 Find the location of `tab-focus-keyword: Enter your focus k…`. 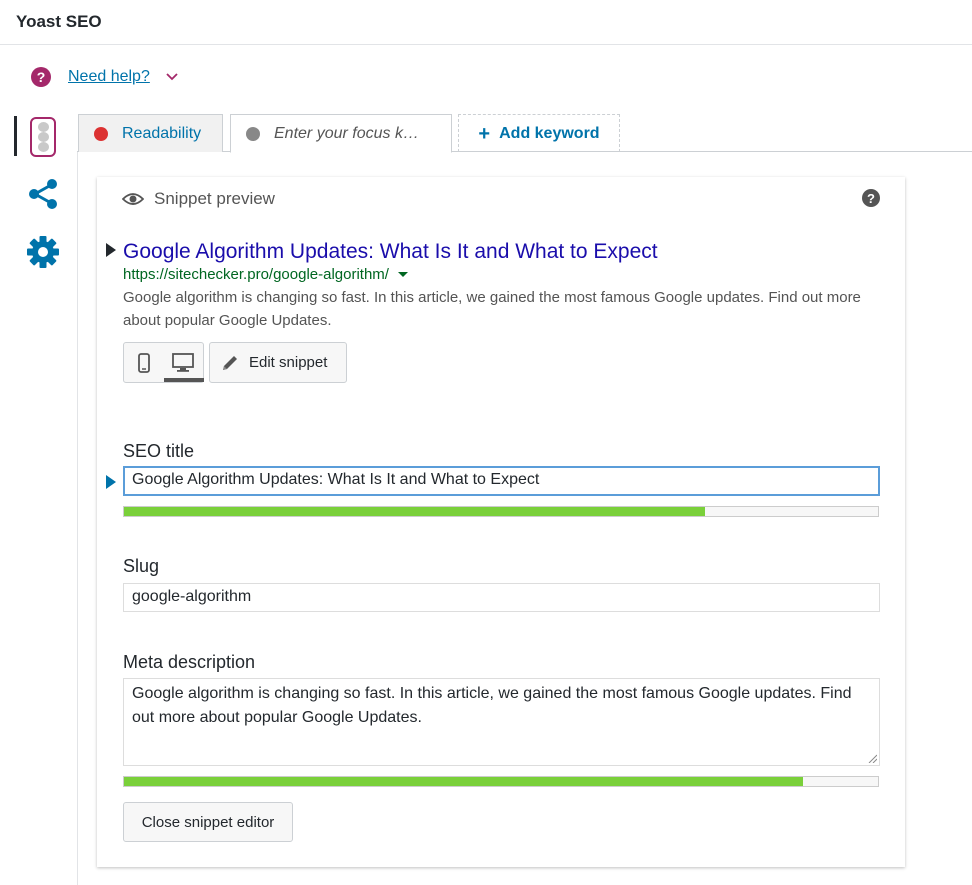

tab-focus-keyword: Enter your focus k… is located at coordinates (341, 133).